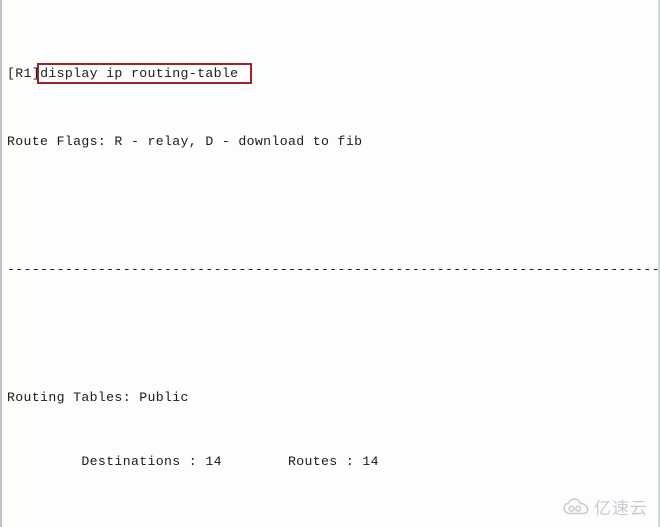 The width and height of the screenshot is (660, 527). Describe the element at coordinates (139, 73) in the screenshot. I see `command-text: display ip routing-table` at that location.